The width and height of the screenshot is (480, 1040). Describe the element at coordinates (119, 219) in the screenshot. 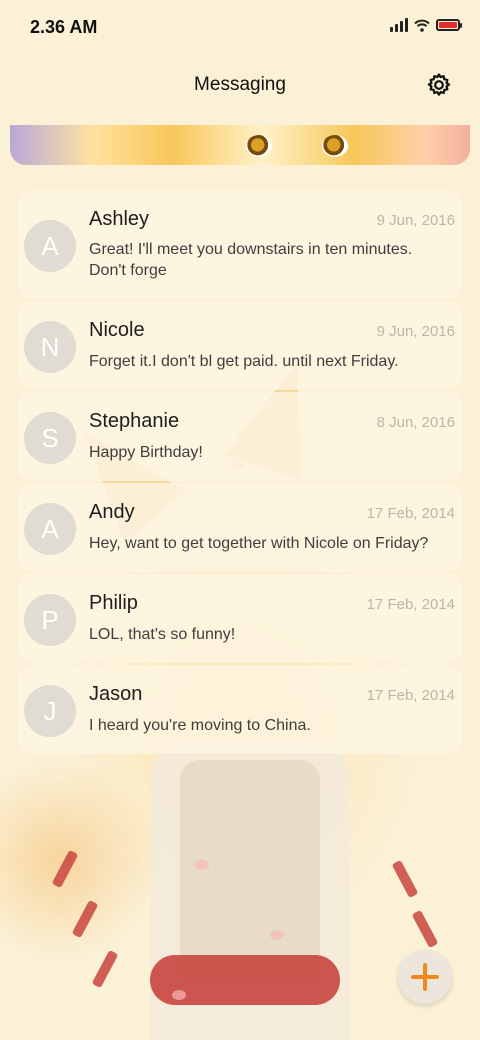

I see `contact-name: Ashley` at that location.